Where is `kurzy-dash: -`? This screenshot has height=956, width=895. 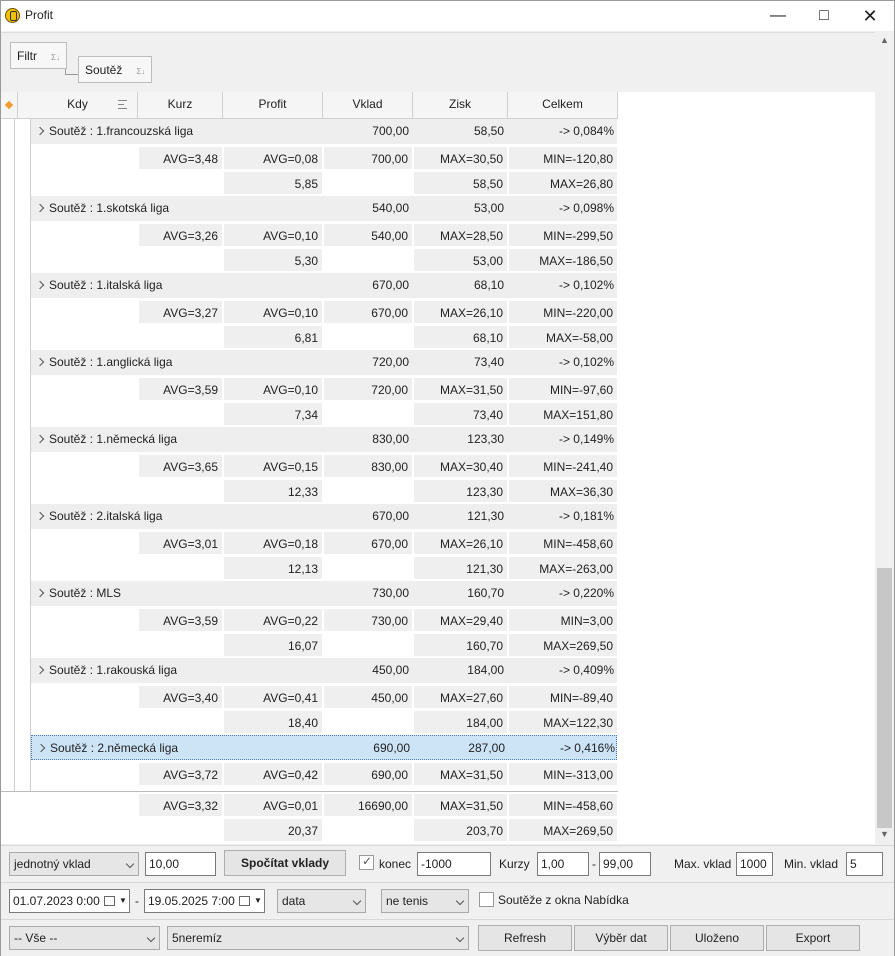 kurzy-dash: - is located at coordinates (594, 864).